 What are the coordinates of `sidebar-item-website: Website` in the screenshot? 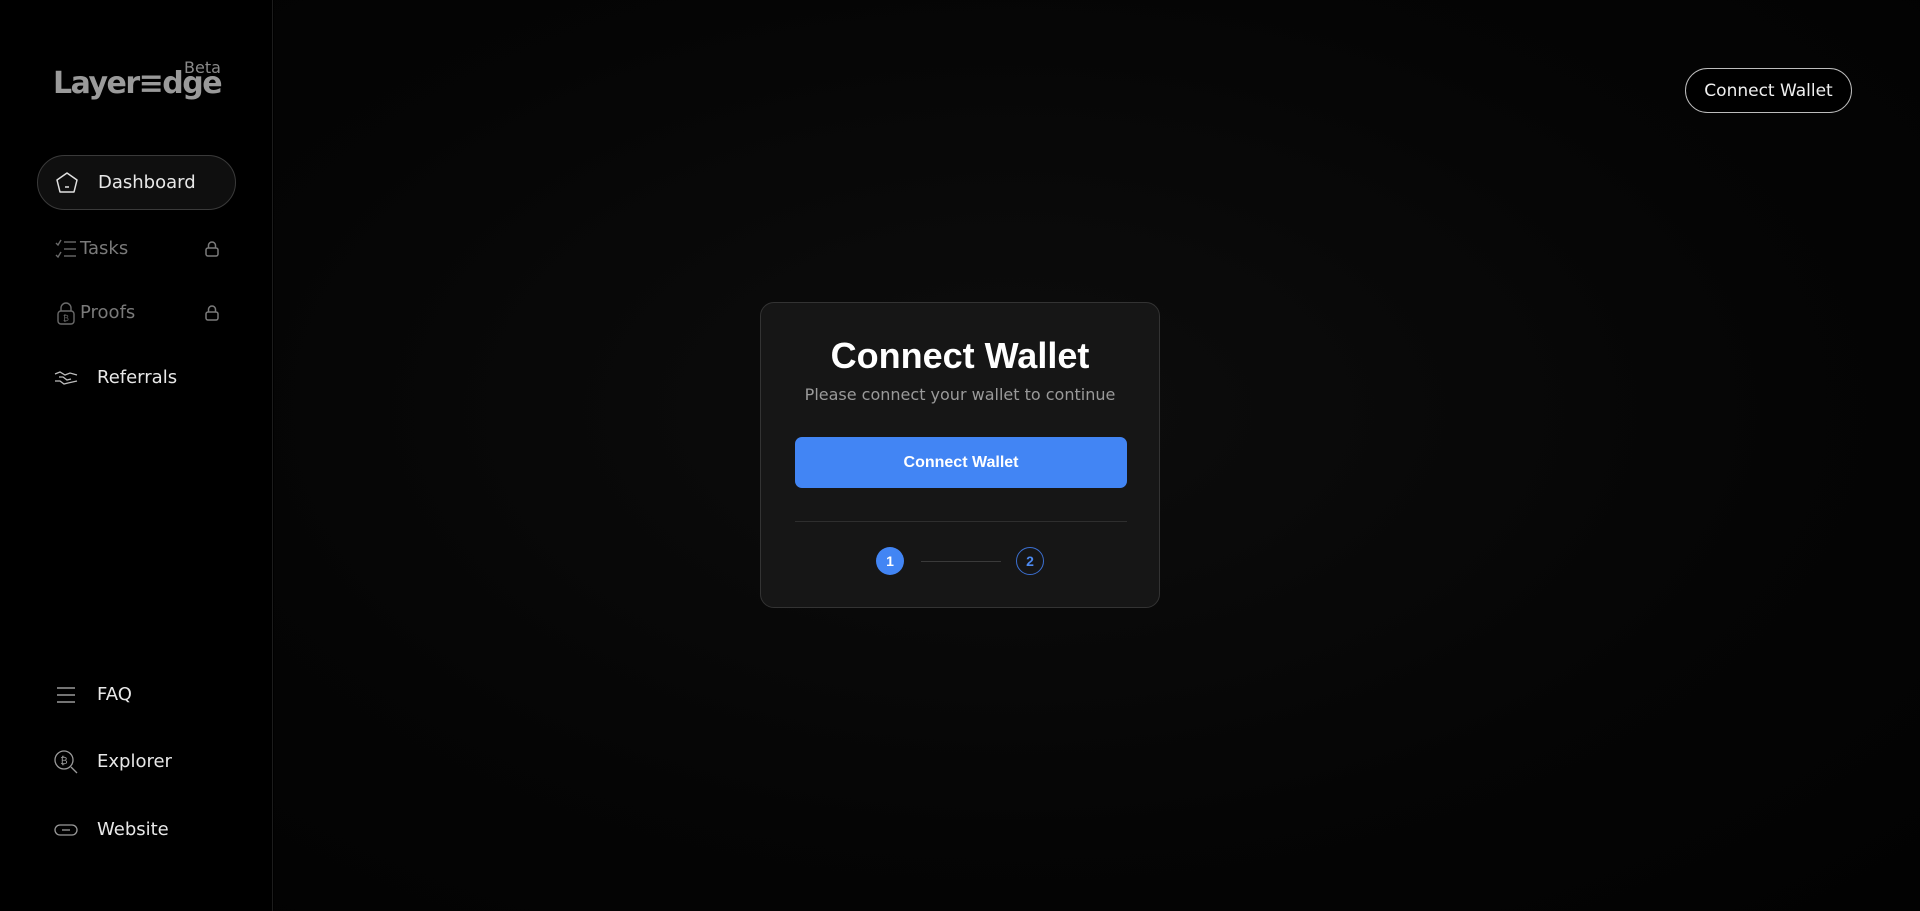 It's located at (136, 829).